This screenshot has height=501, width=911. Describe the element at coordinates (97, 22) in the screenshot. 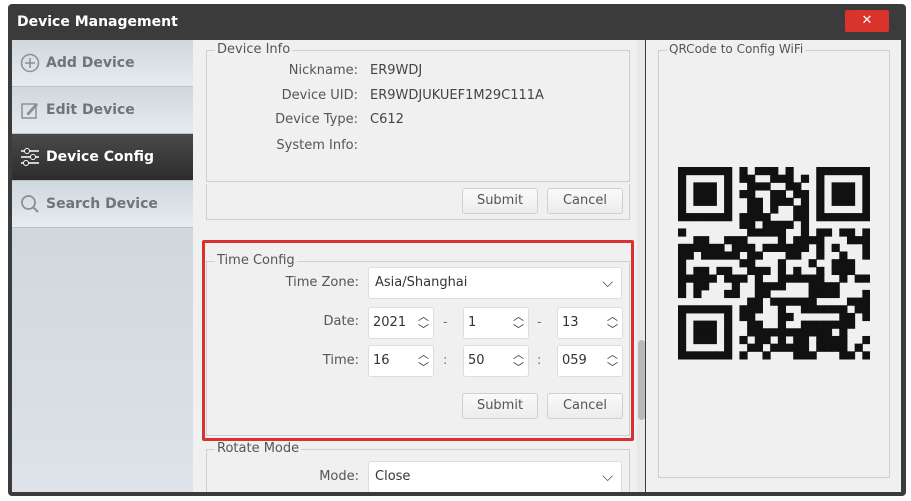

I see `window-title: Device Management` at that location.